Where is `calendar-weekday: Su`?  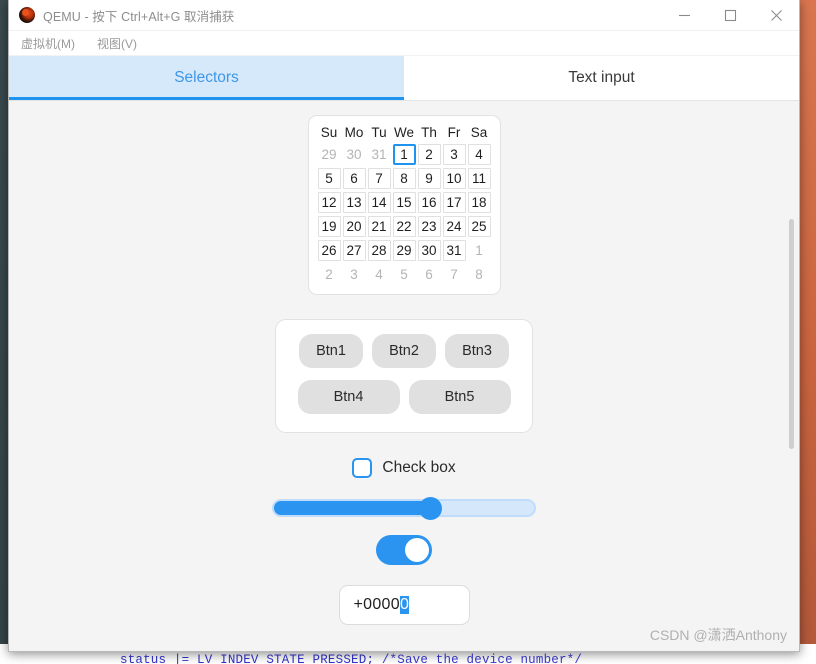
calendar-weekday: Su is located at coordinates (329, 132).